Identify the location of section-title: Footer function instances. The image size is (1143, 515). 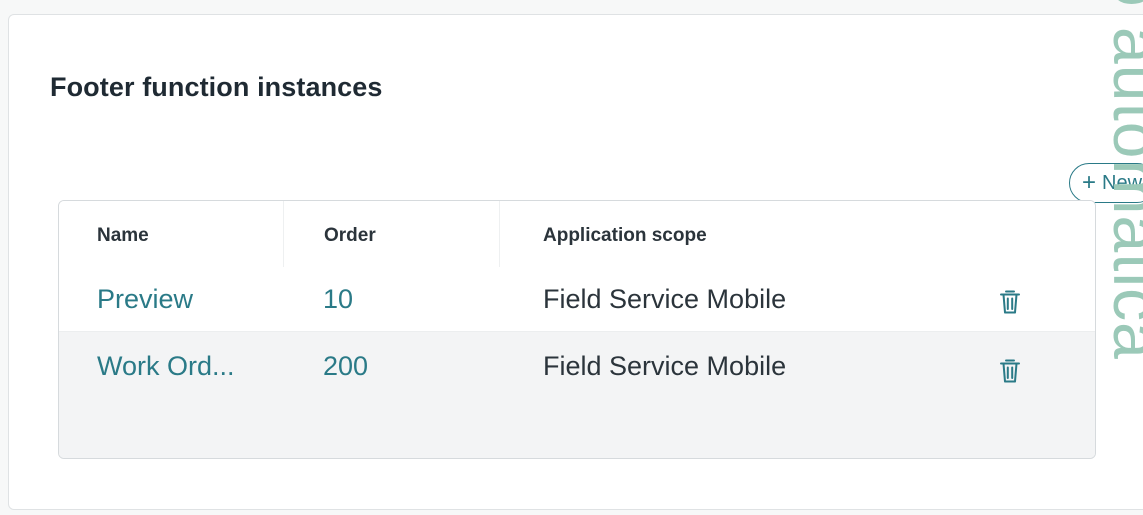
(216, 87).